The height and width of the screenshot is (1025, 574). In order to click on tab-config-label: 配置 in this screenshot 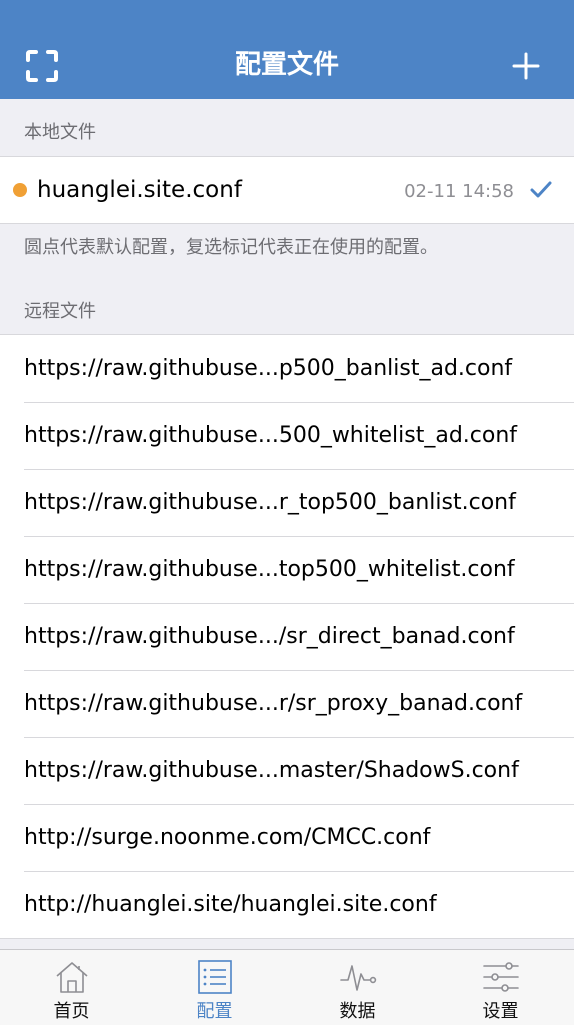, I will do `click(214, 1011)`.